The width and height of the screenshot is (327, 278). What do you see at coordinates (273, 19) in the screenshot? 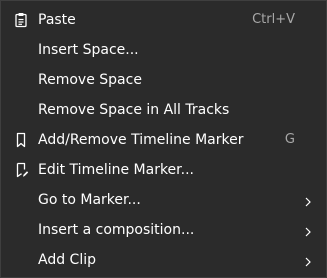
I see `shortcut-label: Ctrl+V` at bounding box center [273, 19].